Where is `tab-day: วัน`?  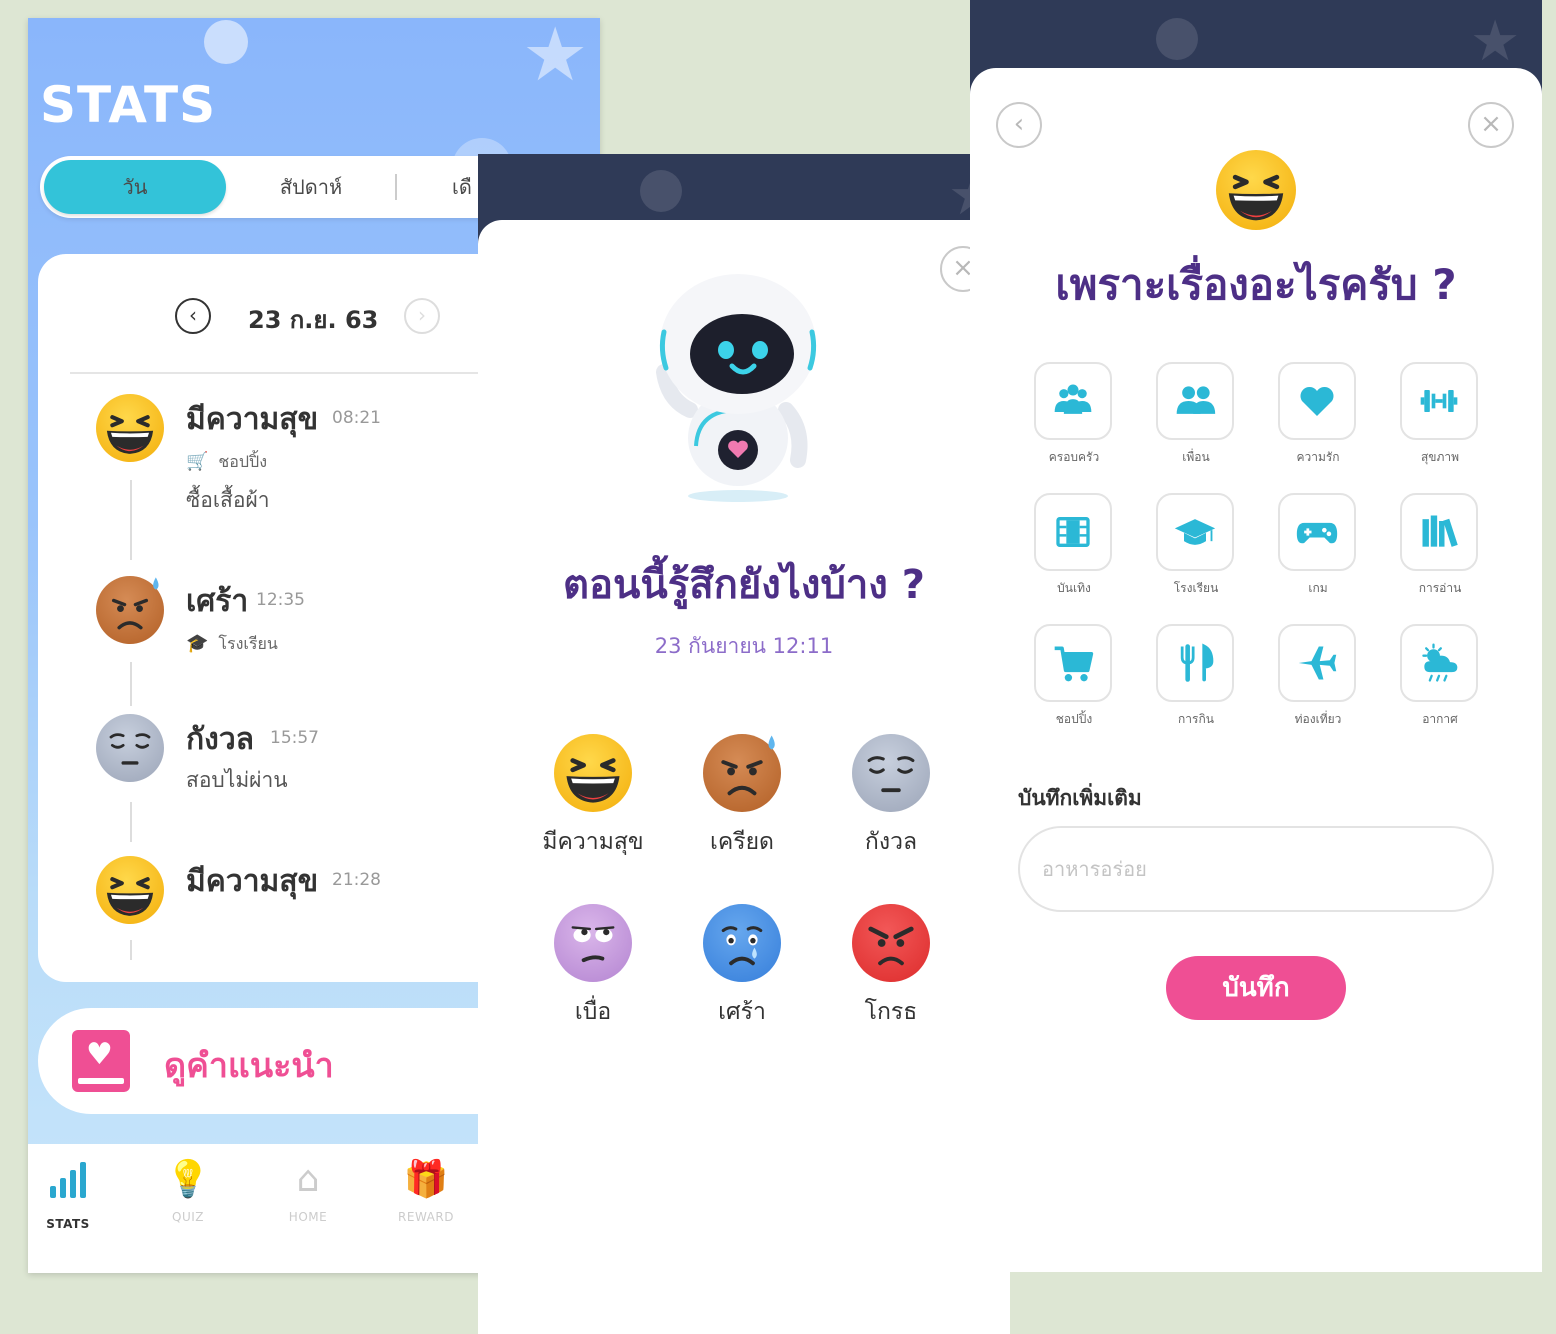
tab-day: วัน is located at coordinates (135, 187).